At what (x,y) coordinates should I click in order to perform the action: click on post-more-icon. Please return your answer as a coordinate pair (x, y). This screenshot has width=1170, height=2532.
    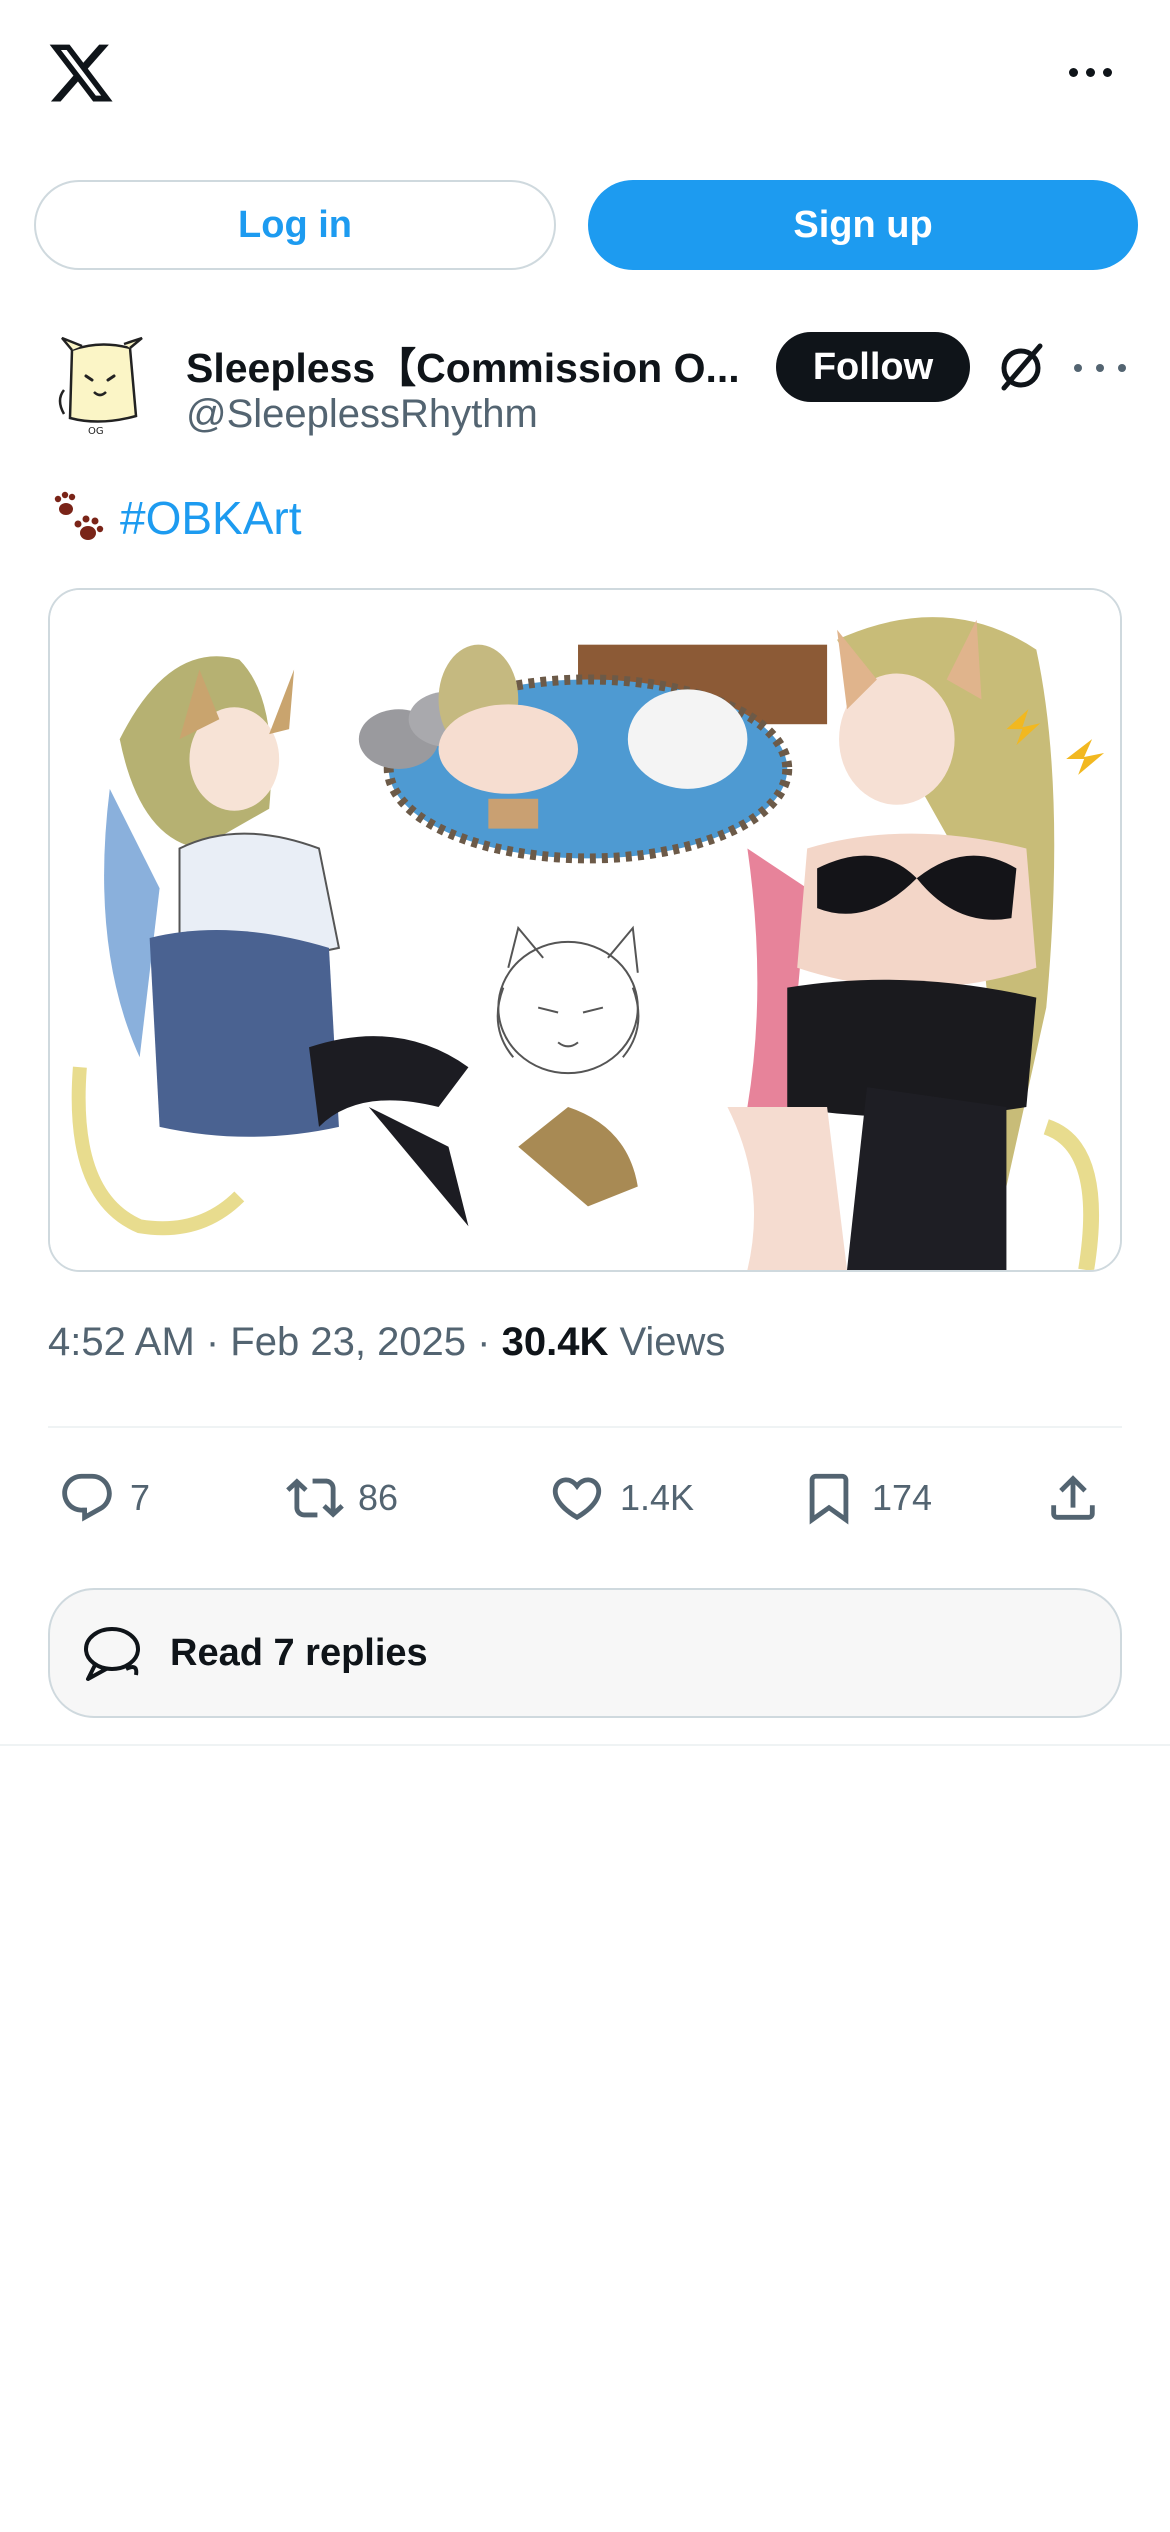
    Looking at the image, I should click on (1100, 368).